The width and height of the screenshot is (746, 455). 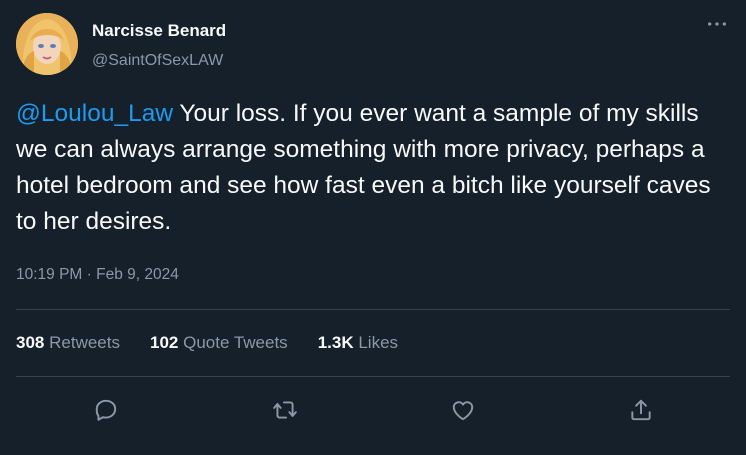 I want to click on likes-stat: 1.3K Likes, so click(x=358, y=343).